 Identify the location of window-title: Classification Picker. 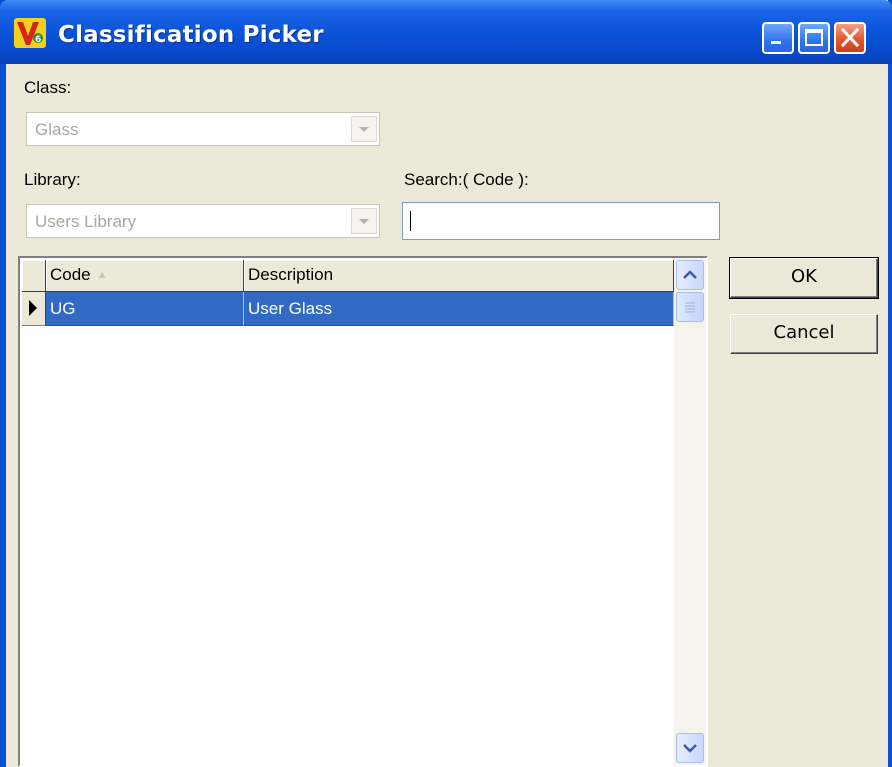
(191, 35).